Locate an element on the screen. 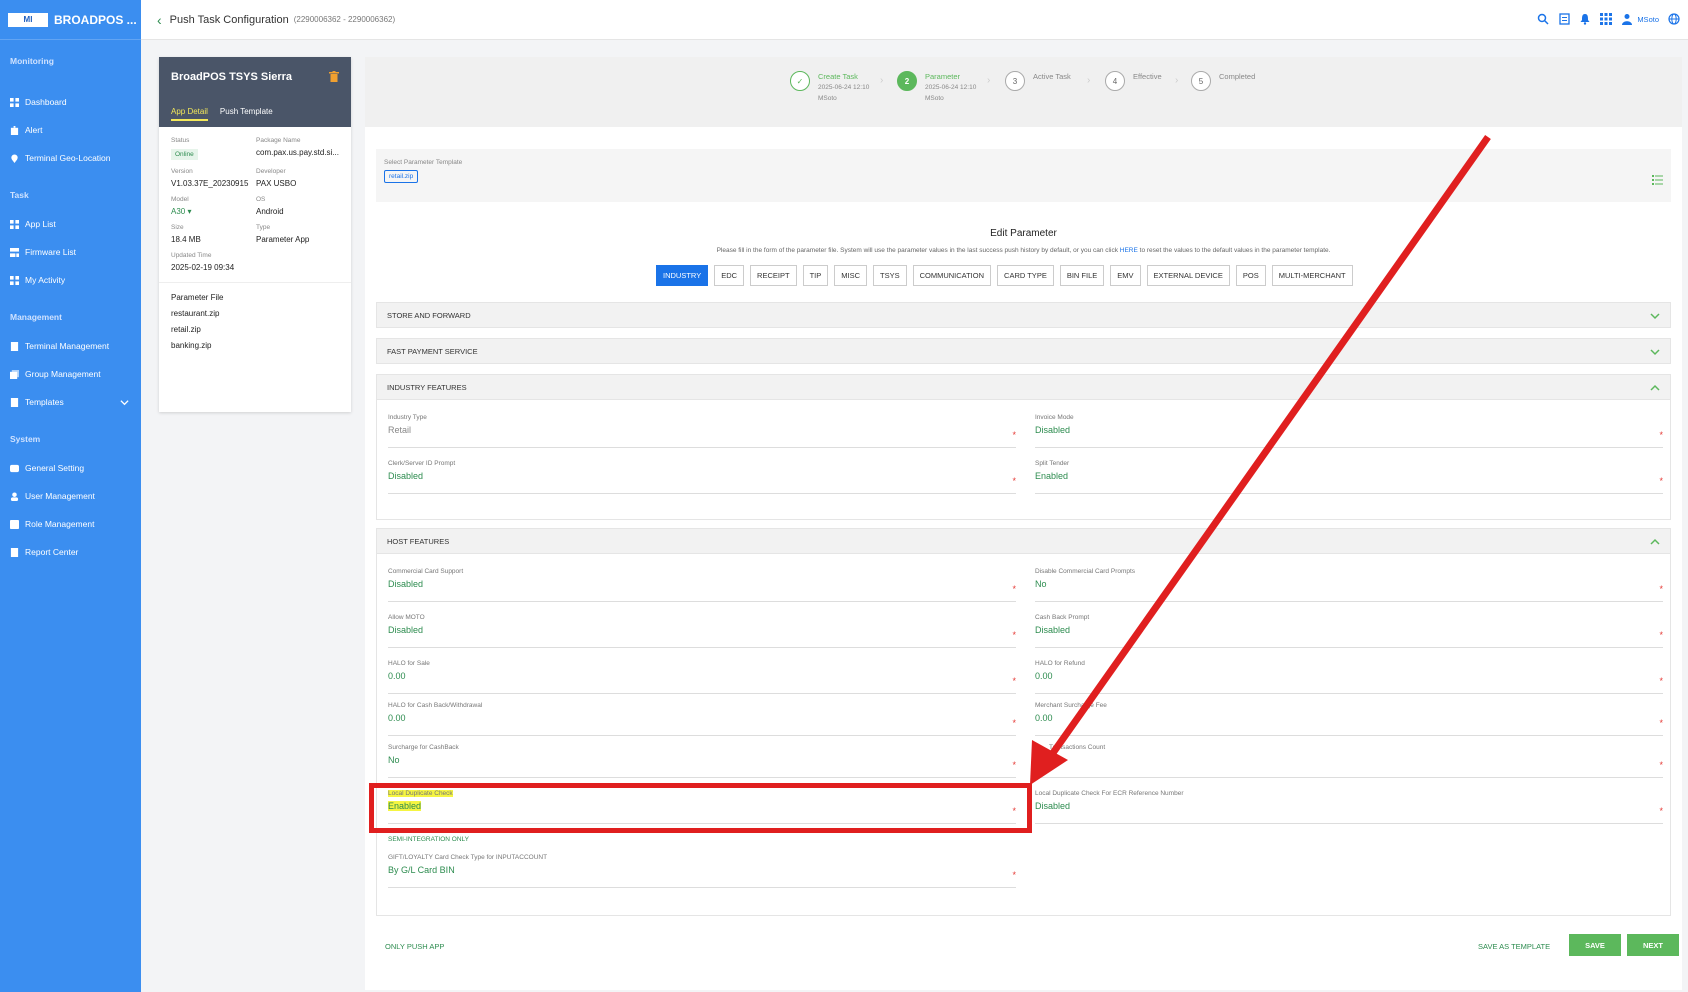  semi-integration-label: SEMI-INTEGRATION ONLY is located at coordinates (429, 839).